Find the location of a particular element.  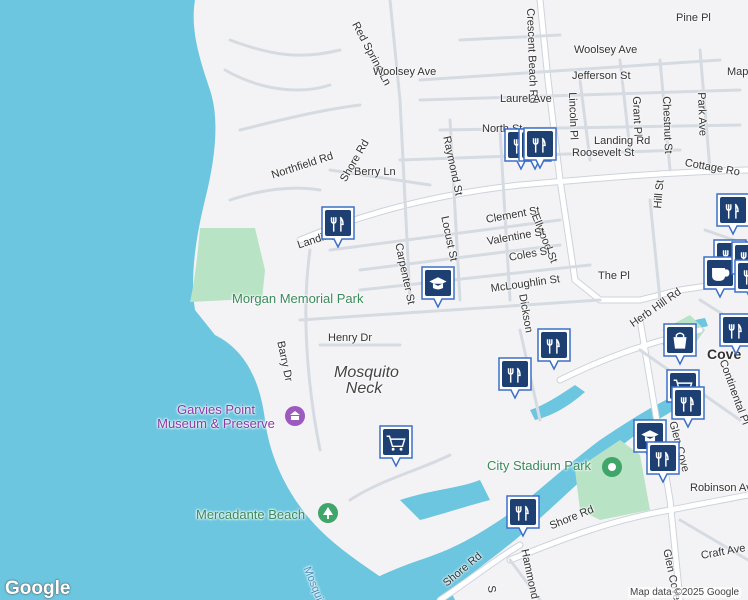

shopping-bag-marker is located at coordinates (680, 344).